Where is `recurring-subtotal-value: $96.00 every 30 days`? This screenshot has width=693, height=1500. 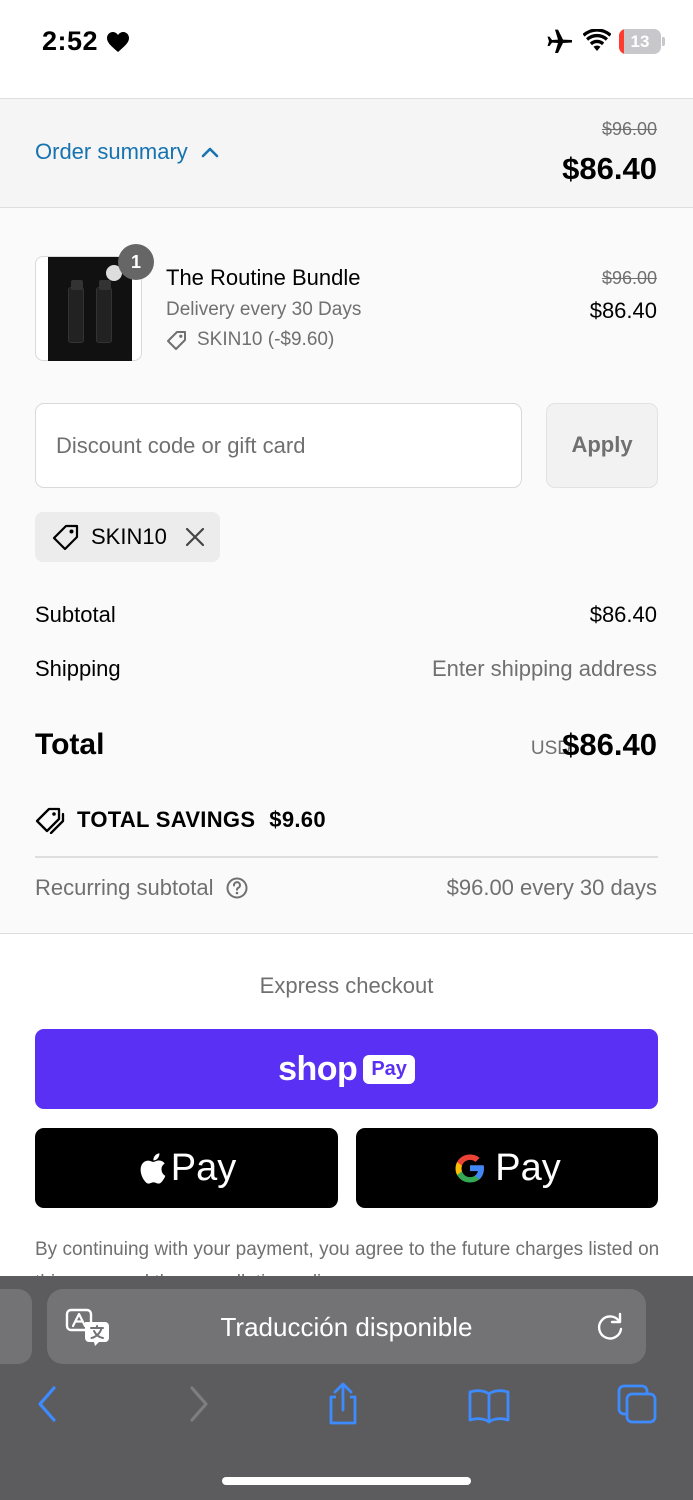 recurring-subtotal-value: $96.00 every 30 days is located at coordinates (551, 887).